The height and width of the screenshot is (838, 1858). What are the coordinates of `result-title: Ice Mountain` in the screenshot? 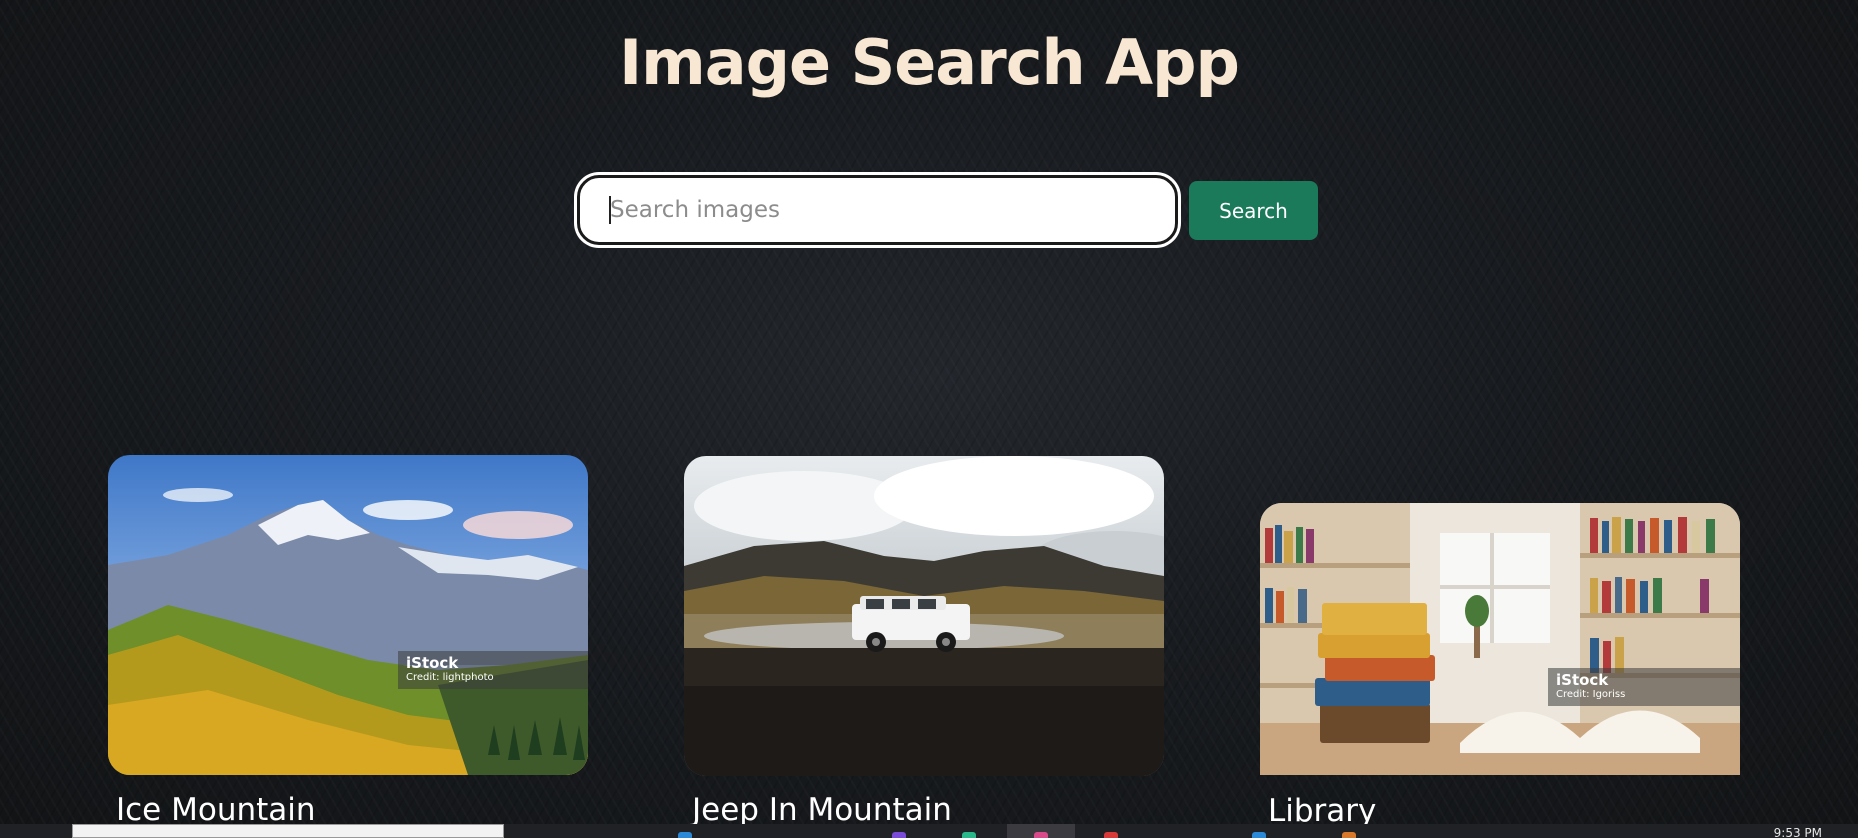 It's located at (216, 810).